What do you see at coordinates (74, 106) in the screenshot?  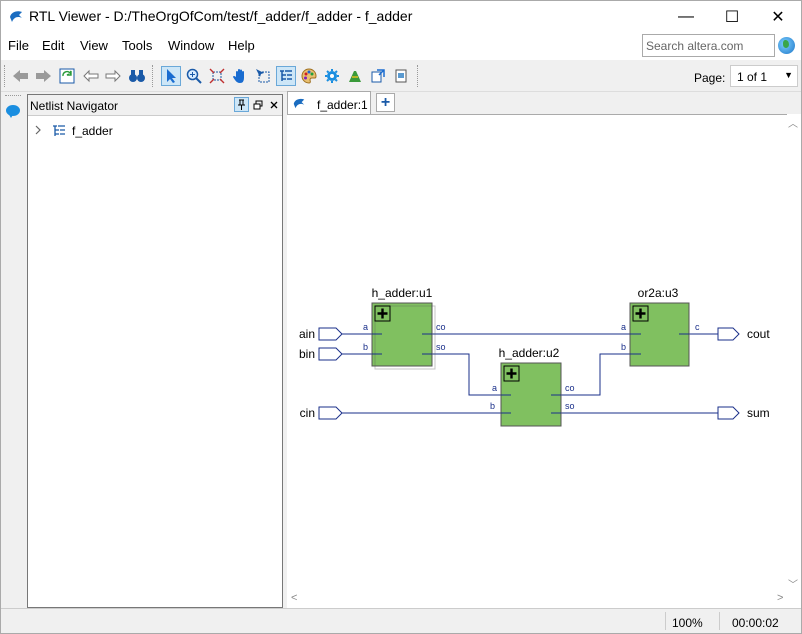 I see `navigator-title: Netlist Navigator` at bounding box center [74, 106].